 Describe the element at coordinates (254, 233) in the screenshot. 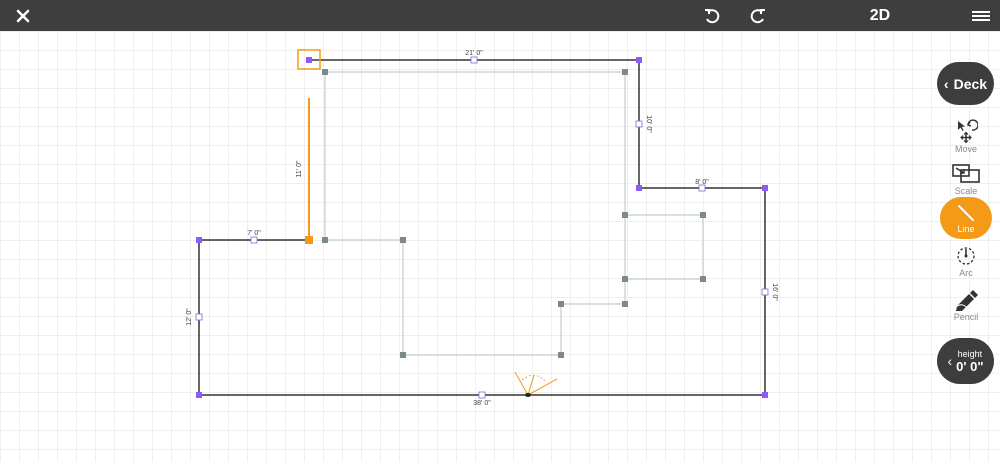

I see `dimension-left-step-wall: 7' 0"` at that location.